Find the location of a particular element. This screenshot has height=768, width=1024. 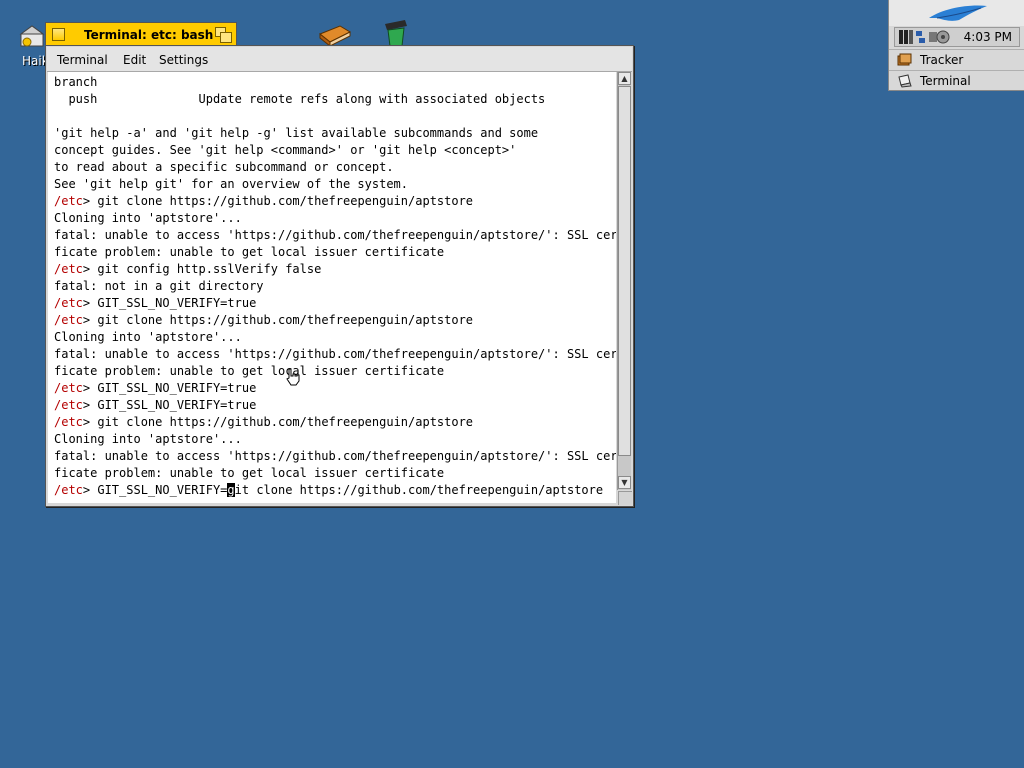

line-text: fatal: not in a git directory is located at coordinates (159, 286).